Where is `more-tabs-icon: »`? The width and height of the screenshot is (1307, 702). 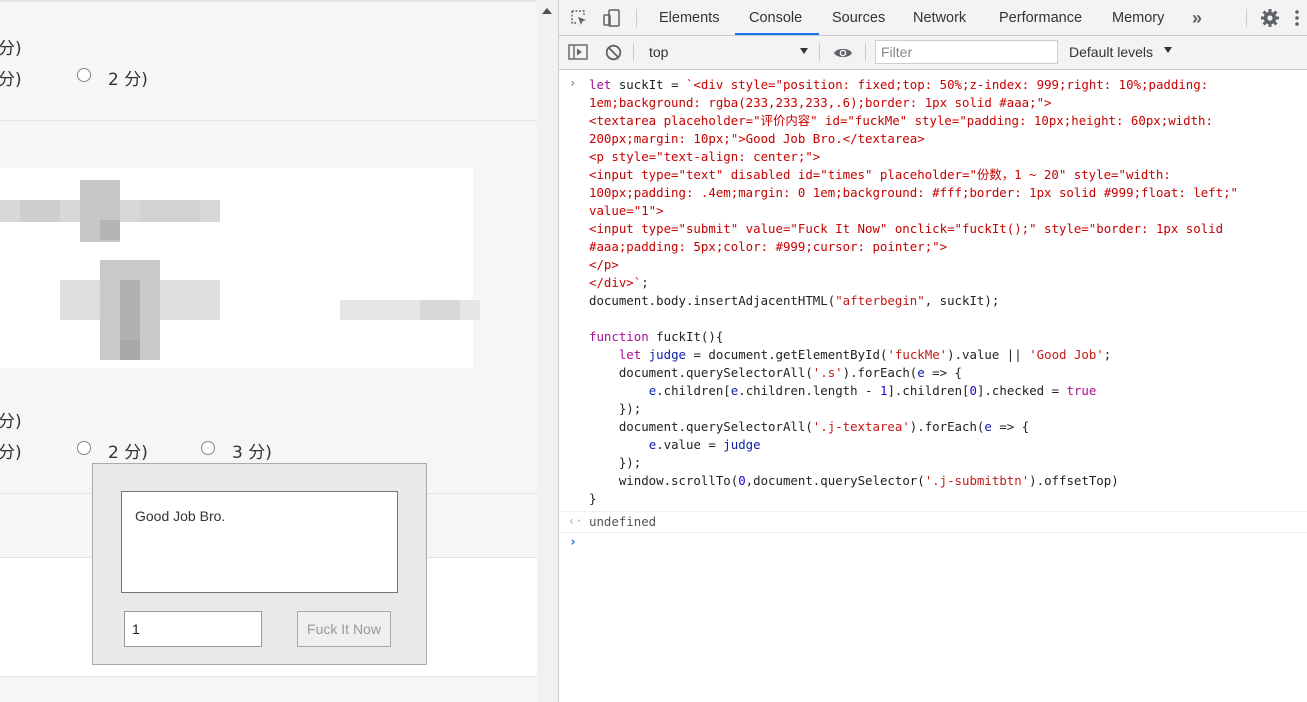 more-tabs-icon: » is located at coordinates (1197, 17).